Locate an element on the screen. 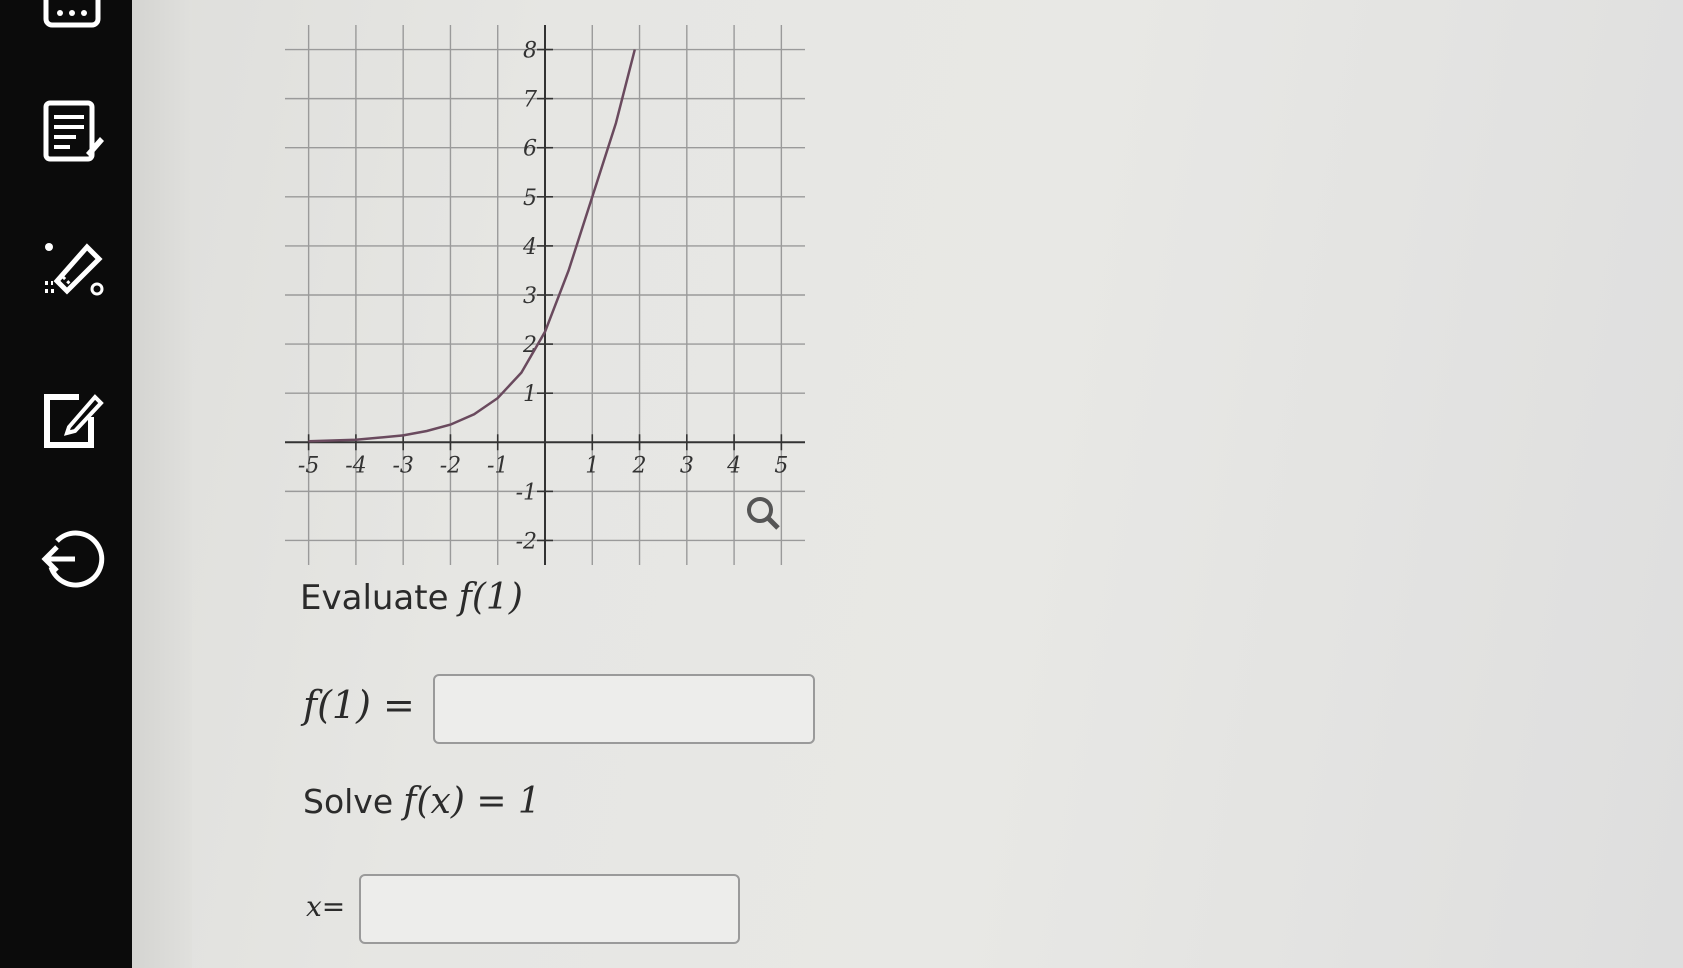 The height and width of the screenshot is (968, 1683). y-tick-label: 7 is located at coordinates (530, 100).